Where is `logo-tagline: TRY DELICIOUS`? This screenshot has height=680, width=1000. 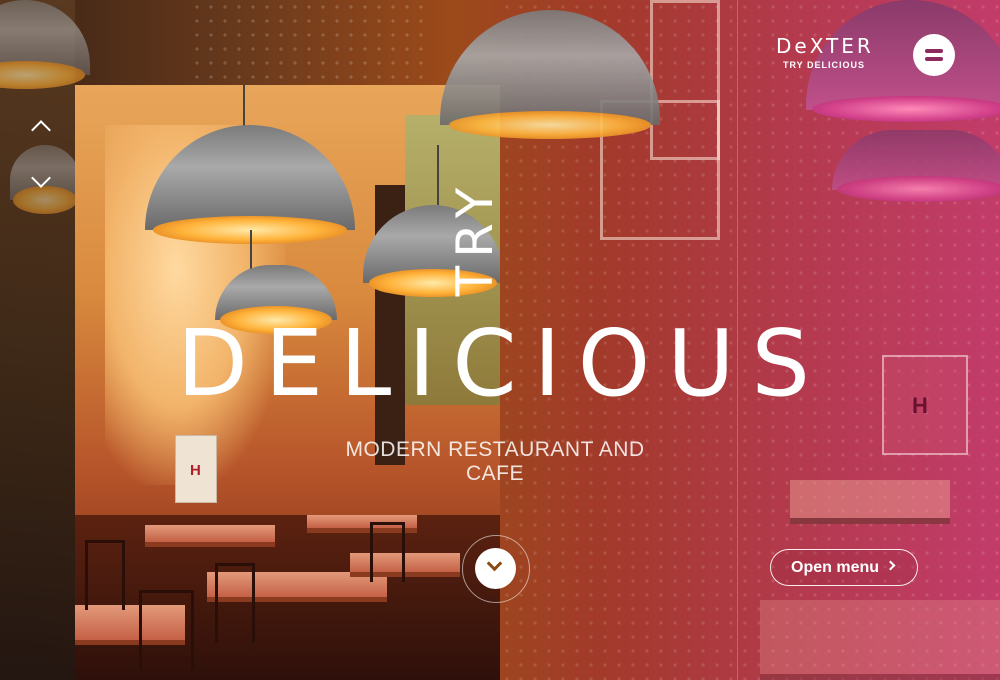 logo-tagline: TRY DELICIOUS is located at coordinates (823, 65).